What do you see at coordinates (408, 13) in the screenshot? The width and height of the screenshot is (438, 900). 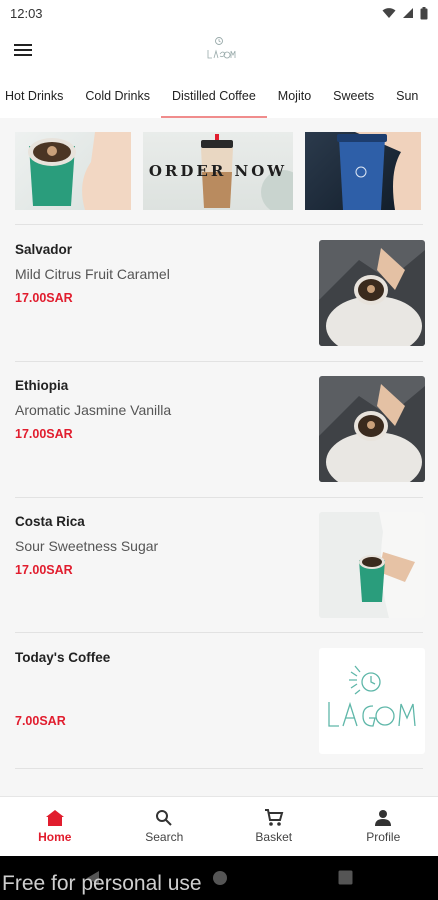 I see `signal-icon` at bounding box center [408, 13].